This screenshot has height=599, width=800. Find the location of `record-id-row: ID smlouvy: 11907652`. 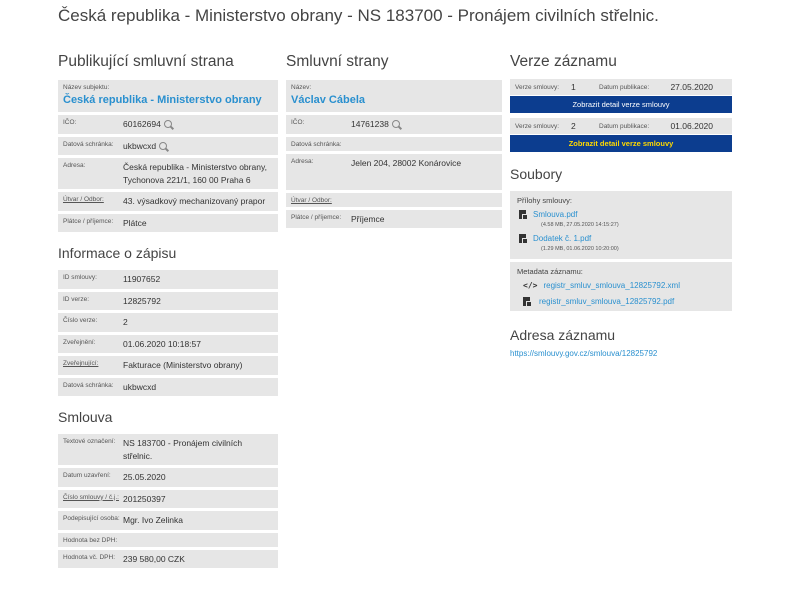

record-id-row: ID smlouvy: 11907652 is located at coordinates (168, 279).